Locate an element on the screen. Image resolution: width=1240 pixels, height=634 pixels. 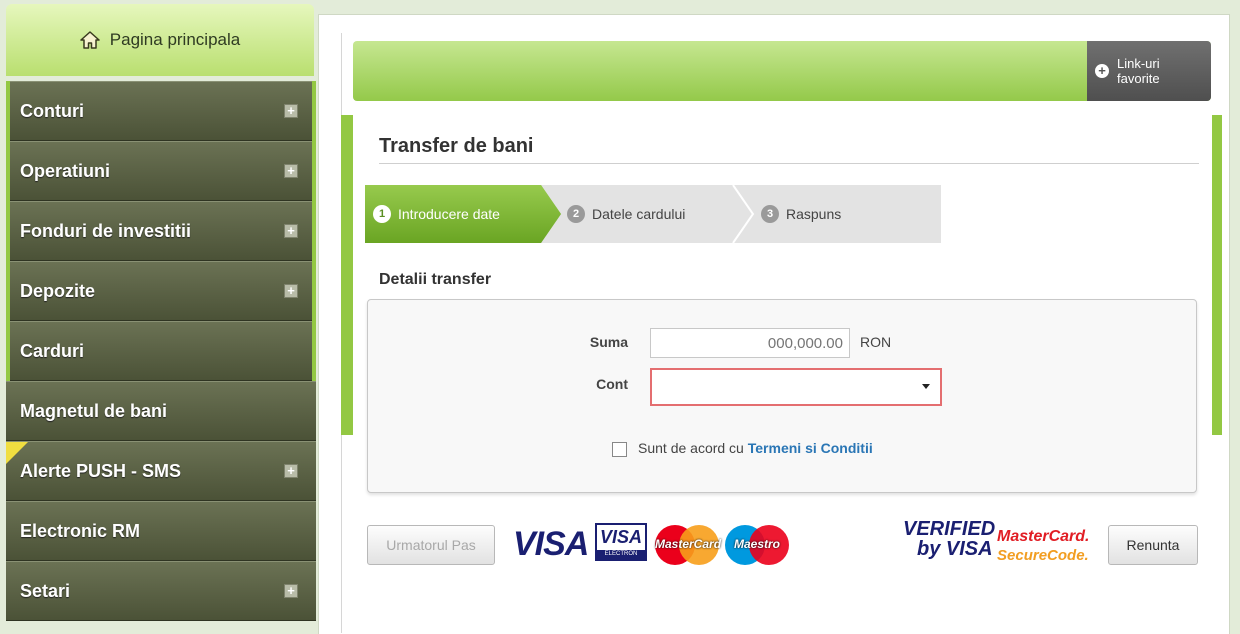
step-1: 1 Introducere date is located at coordinates (436, 214).